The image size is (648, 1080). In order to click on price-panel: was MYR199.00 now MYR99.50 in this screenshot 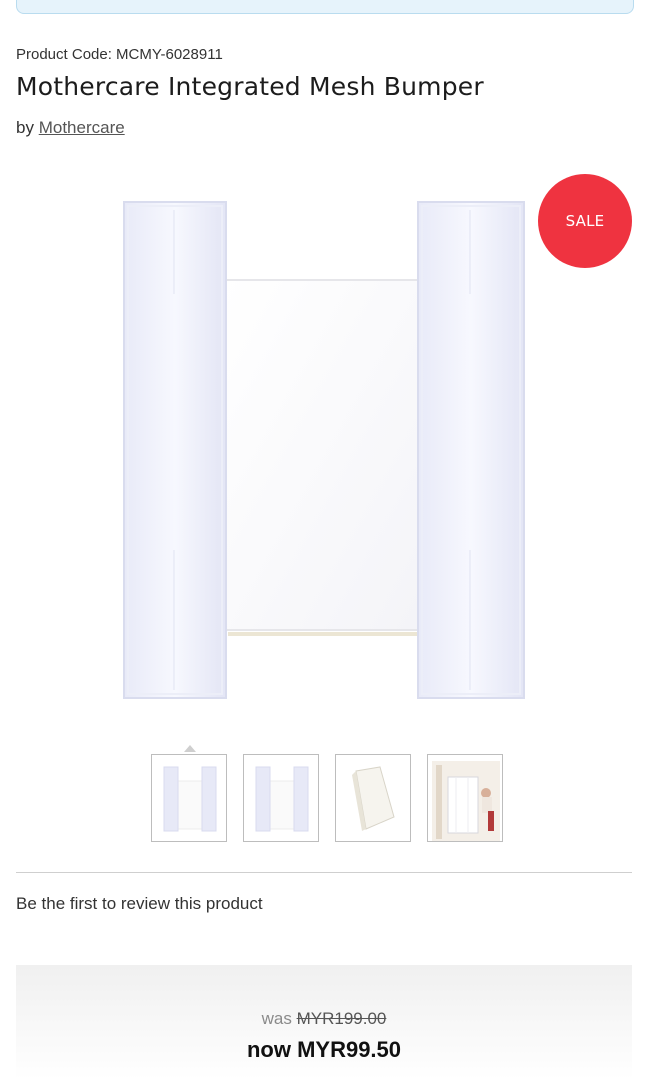, I will do `click(324, 1022)`.